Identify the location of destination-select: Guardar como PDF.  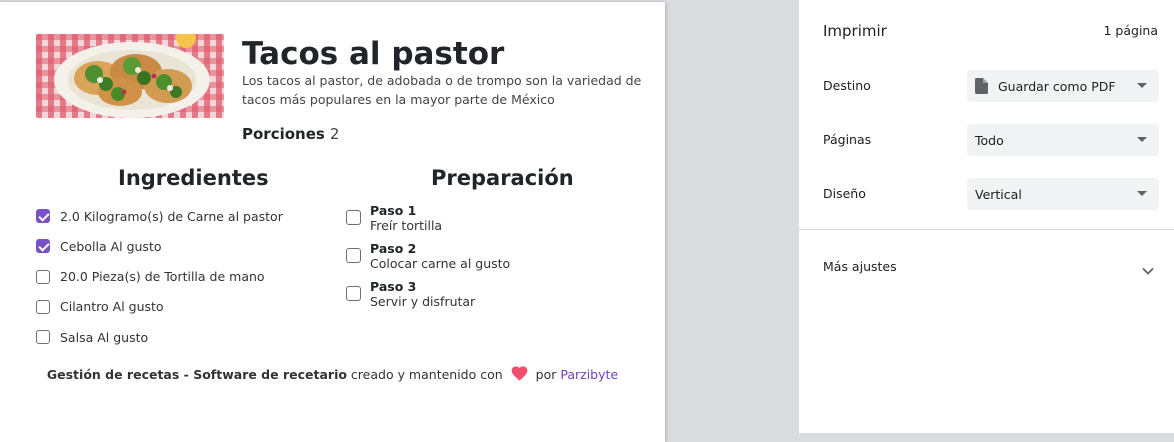
(1063, 86).